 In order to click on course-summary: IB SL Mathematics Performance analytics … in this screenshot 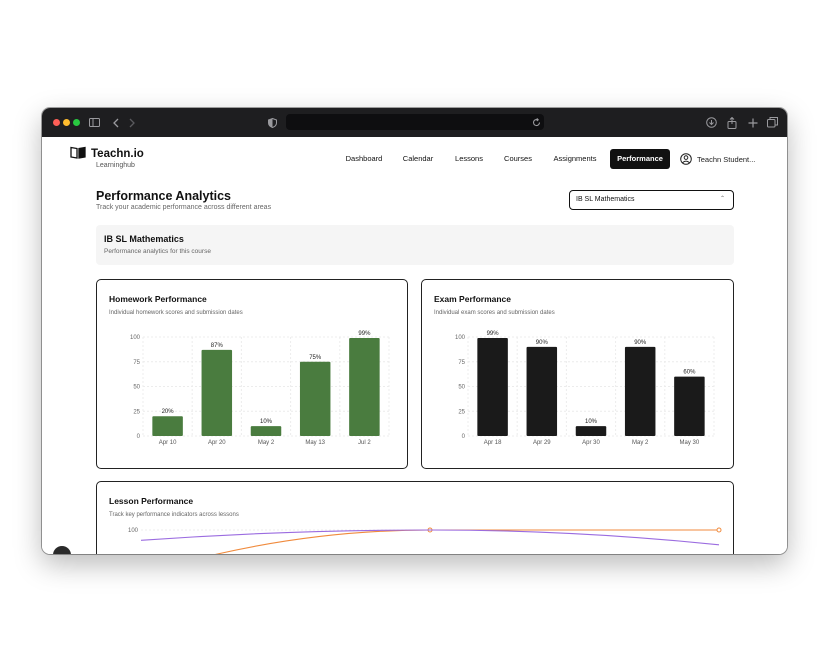, I will do `click(415, 245)`.